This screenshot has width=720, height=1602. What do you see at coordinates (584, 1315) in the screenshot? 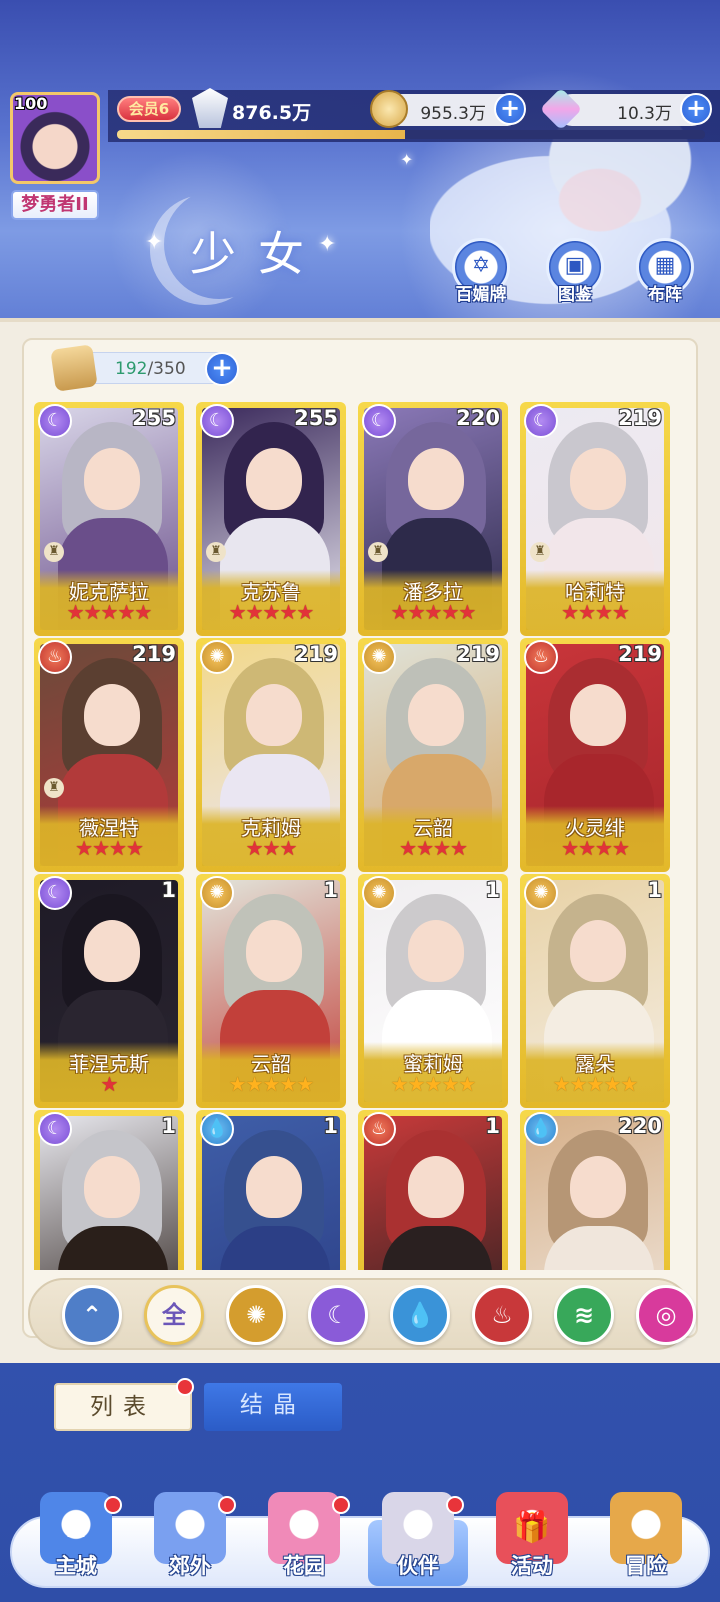
I see `filter-wind: ≋` at bounding box center [584, 1315].